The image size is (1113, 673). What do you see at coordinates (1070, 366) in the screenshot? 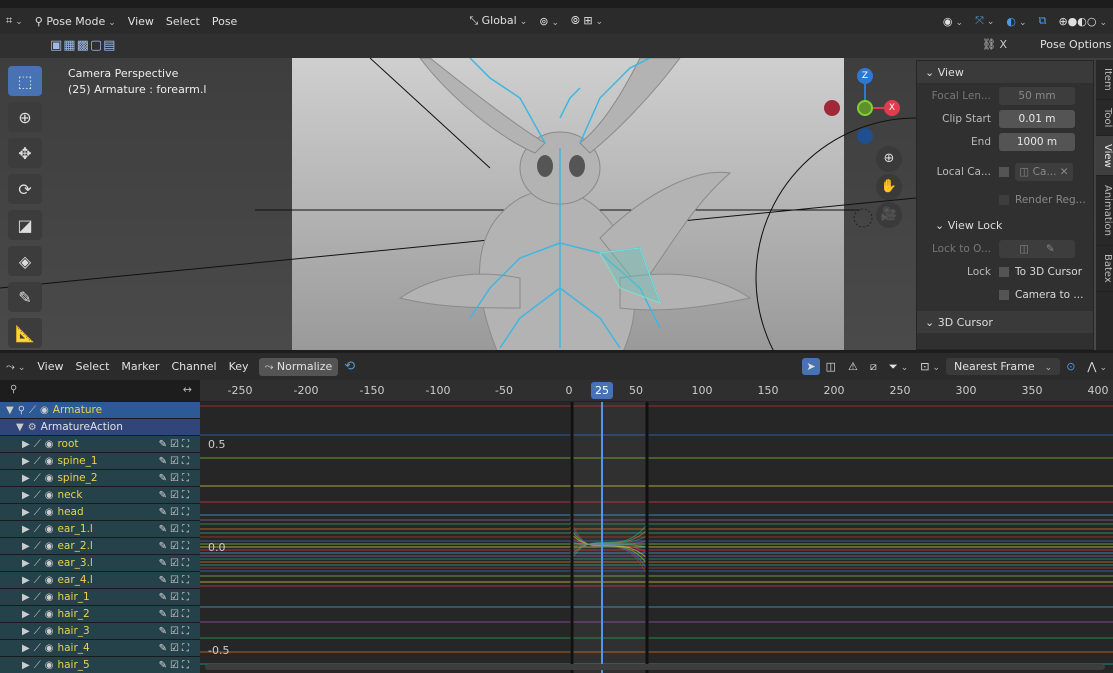
I see `proportional-edit-icon: ⊙` at bounding box center [1070, 366].